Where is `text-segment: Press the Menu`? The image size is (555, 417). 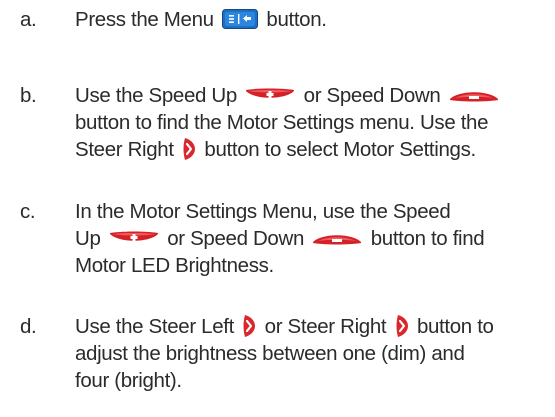 text-segment: Press the Menu is located at coordinates (144, 19).